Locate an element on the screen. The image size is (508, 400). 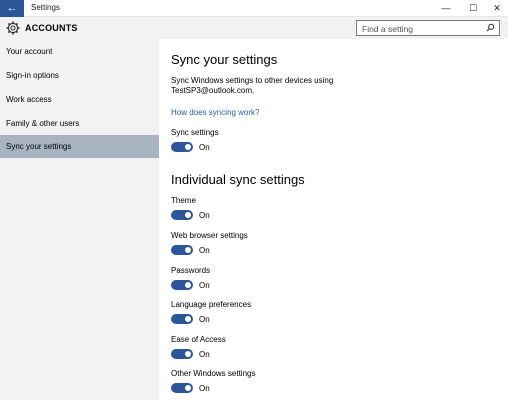
maximize-icon: ☐ is located at coordinates (473, 8).